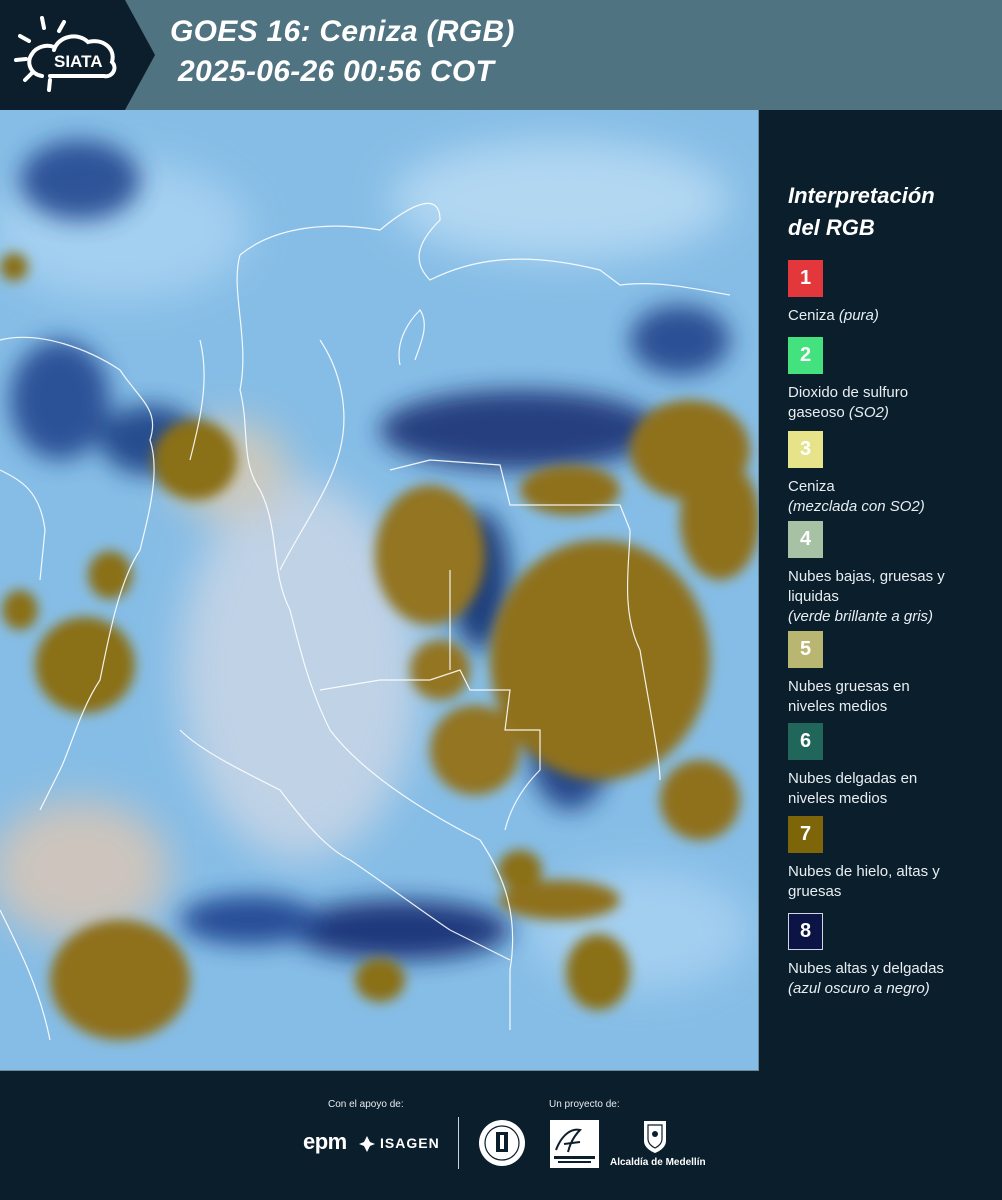 This screenshot has height=1200, width=1002. I want to click on legend-label-line2: gaseoso, so click(816, 412).